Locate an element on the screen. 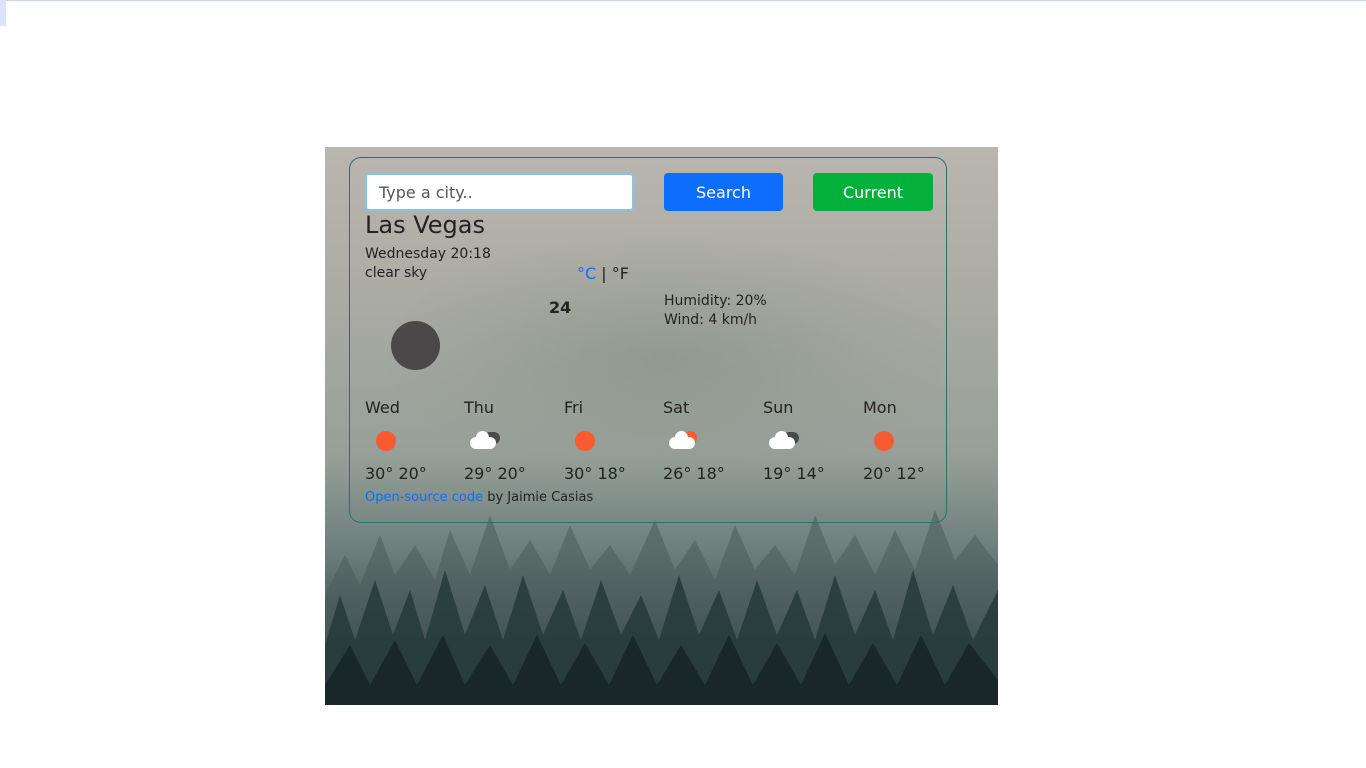 The width and height of the screenshot is (1366, 768). moon-icon is located at coordinates (415, 345).